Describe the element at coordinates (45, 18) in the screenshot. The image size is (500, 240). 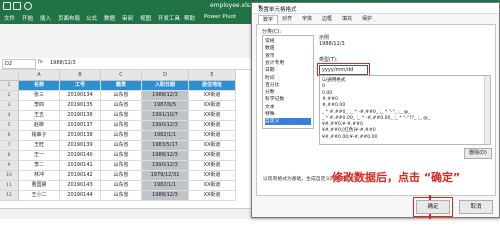
I see `tab-insert: 插入` at that location.